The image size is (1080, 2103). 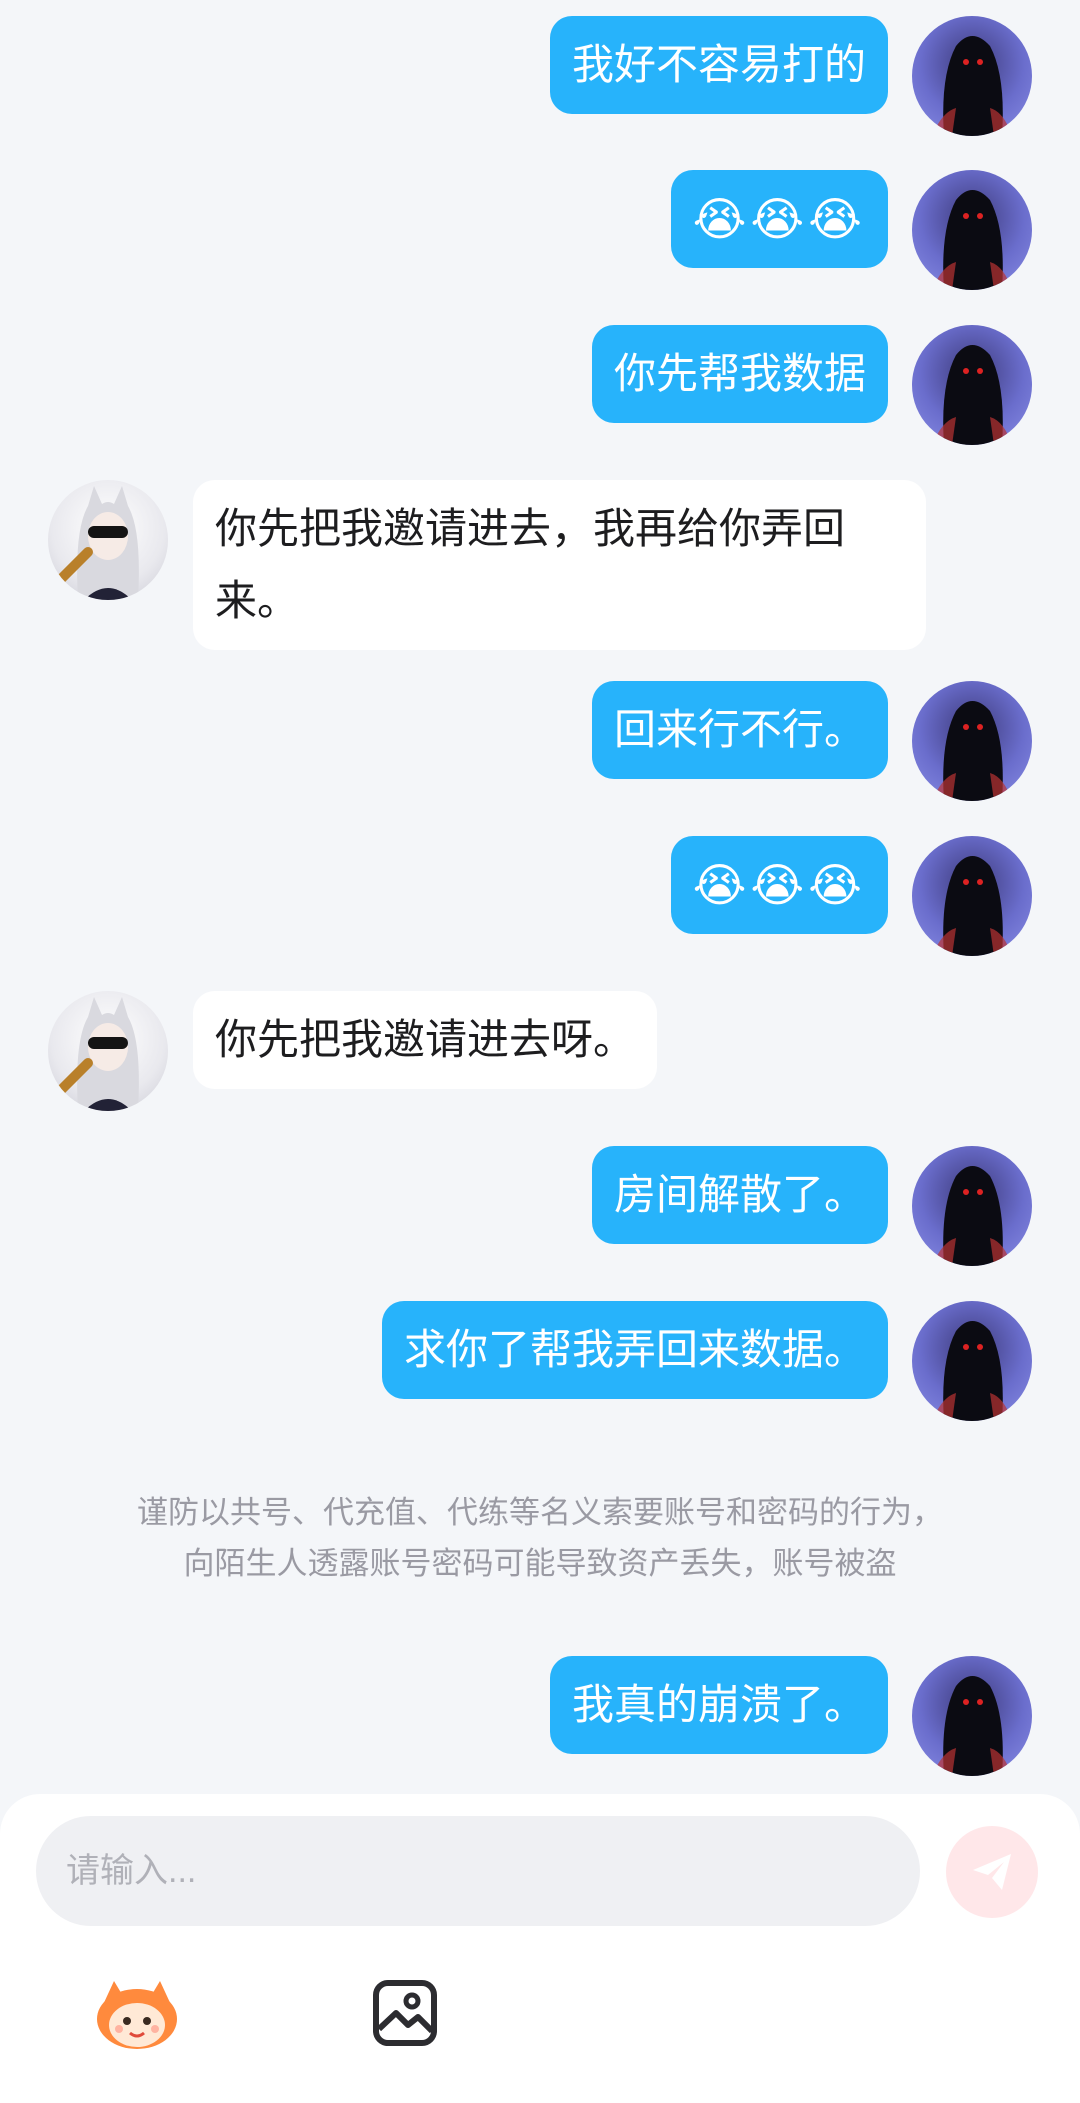 I want to click on send-icon, so click(x=992, y=1872).